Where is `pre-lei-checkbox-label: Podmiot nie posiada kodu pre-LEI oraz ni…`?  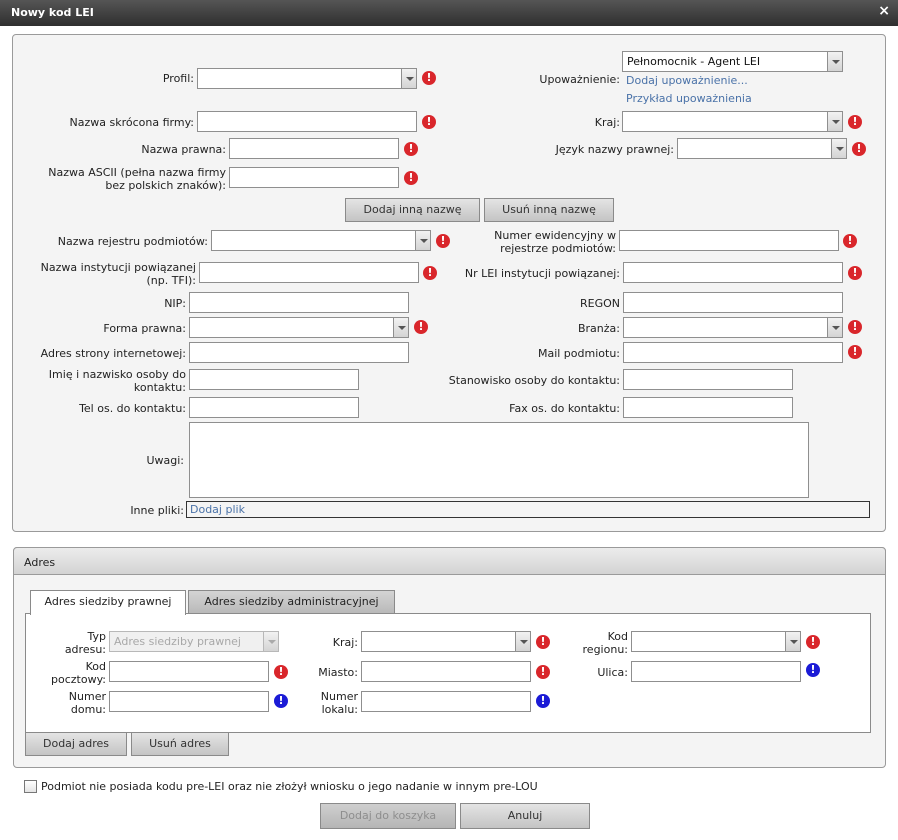 pre-lei-checkbox-label: Podmiot nie posiada kodu pre-LEI oraz ni… is located at coordinates (289, 786).